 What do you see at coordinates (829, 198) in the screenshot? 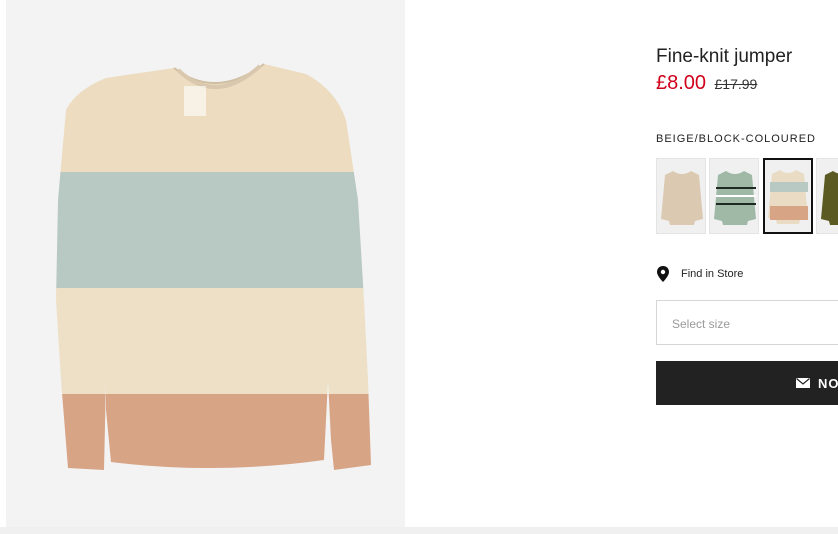
I see `swatch-khaki-image` at bounding box center [829, 198].